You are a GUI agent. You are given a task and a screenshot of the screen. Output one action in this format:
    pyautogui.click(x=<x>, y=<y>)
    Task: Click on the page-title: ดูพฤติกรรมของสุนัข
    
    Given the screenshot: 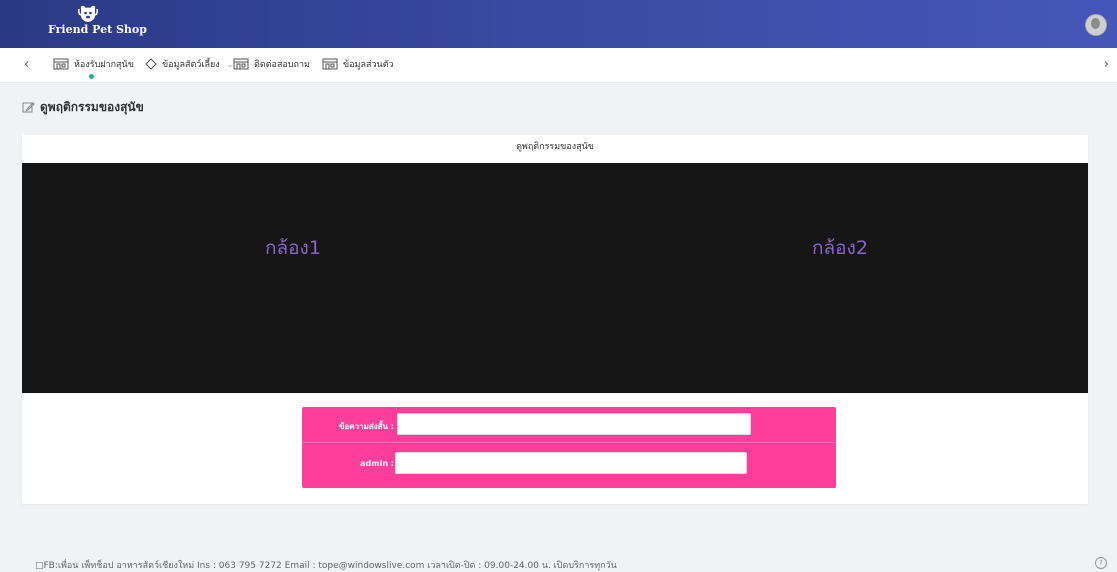 What is the action you would take?
    pyautogui.click(x=83, y=107)
    